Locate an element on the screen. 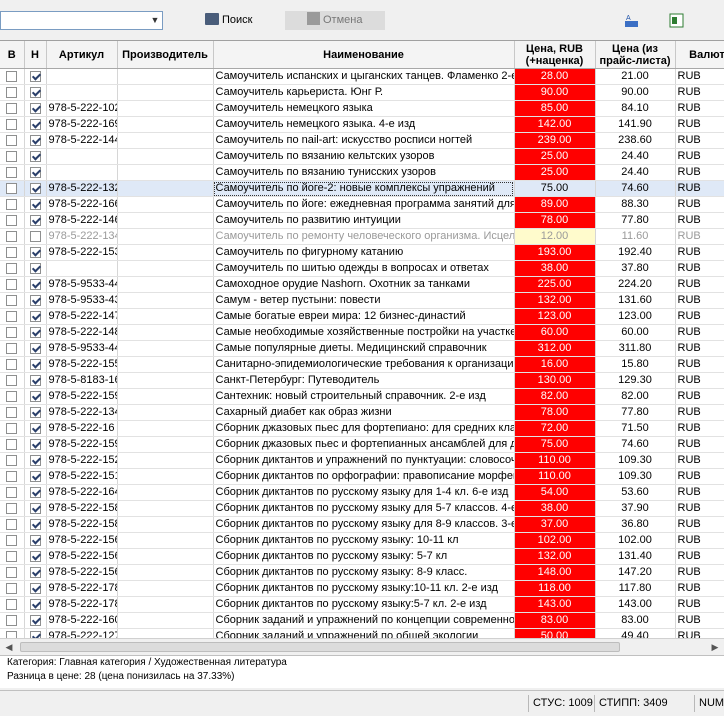 This screenshot has width=724, height=716. col-price-header: Цена, RUB (+наценка) is located at coordinates (555, 55).